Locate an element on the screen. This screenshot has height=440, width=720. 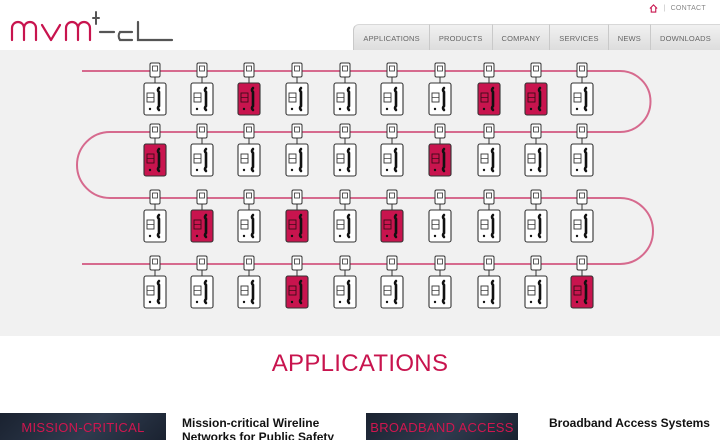
card-image-broadband: BROADBAND ACCESS is located at coordinates (442, 426).